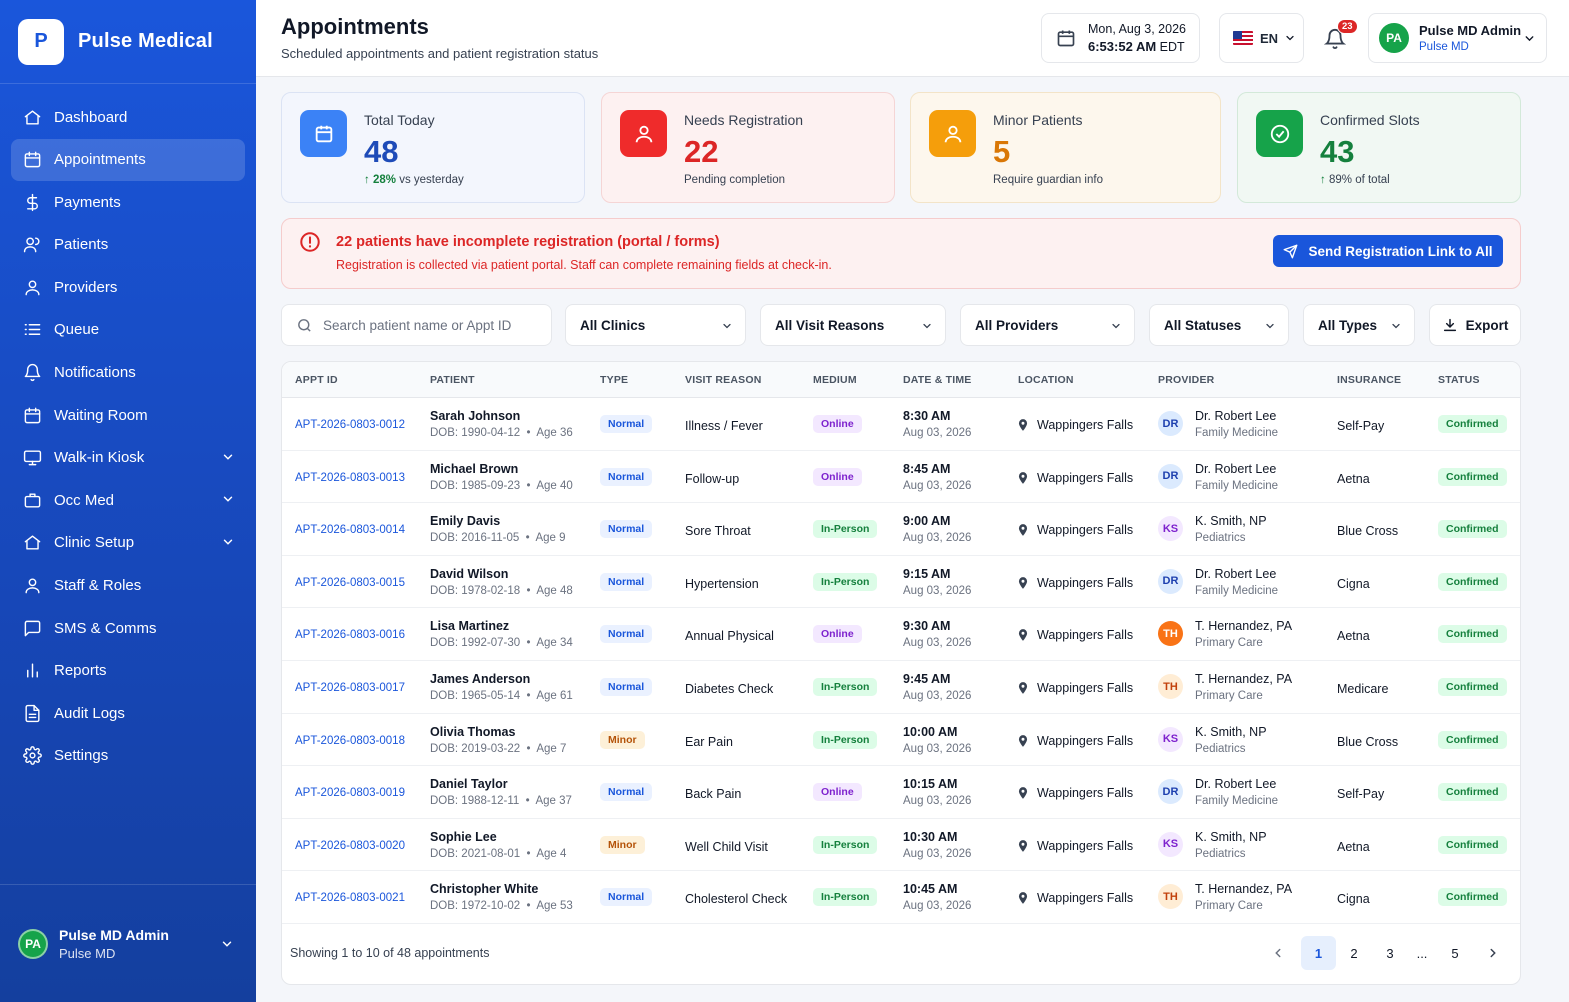  I want to click on sidebar-item-dashboard: Dashboard, so click(128, 117).